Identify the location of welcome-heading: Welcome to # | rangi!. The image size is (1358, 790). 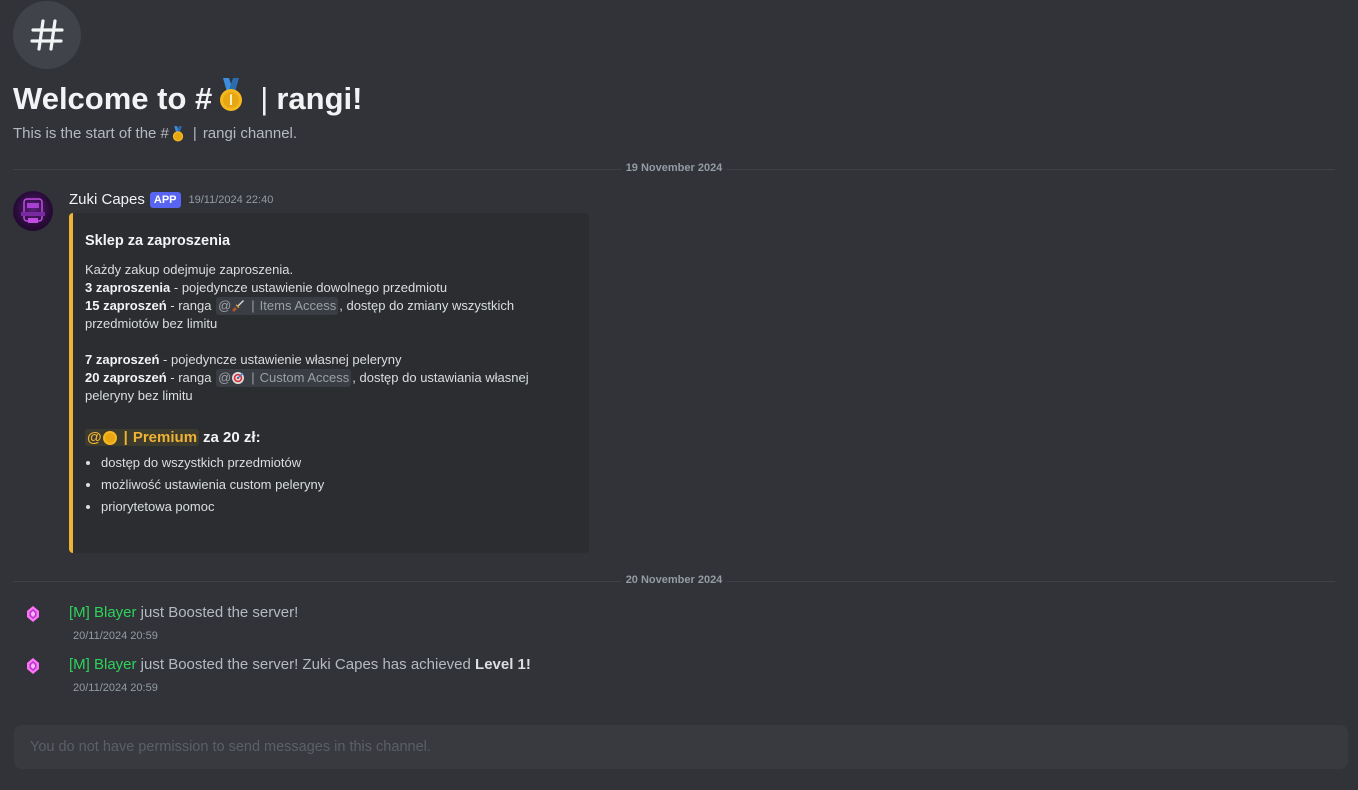
(187, 99).